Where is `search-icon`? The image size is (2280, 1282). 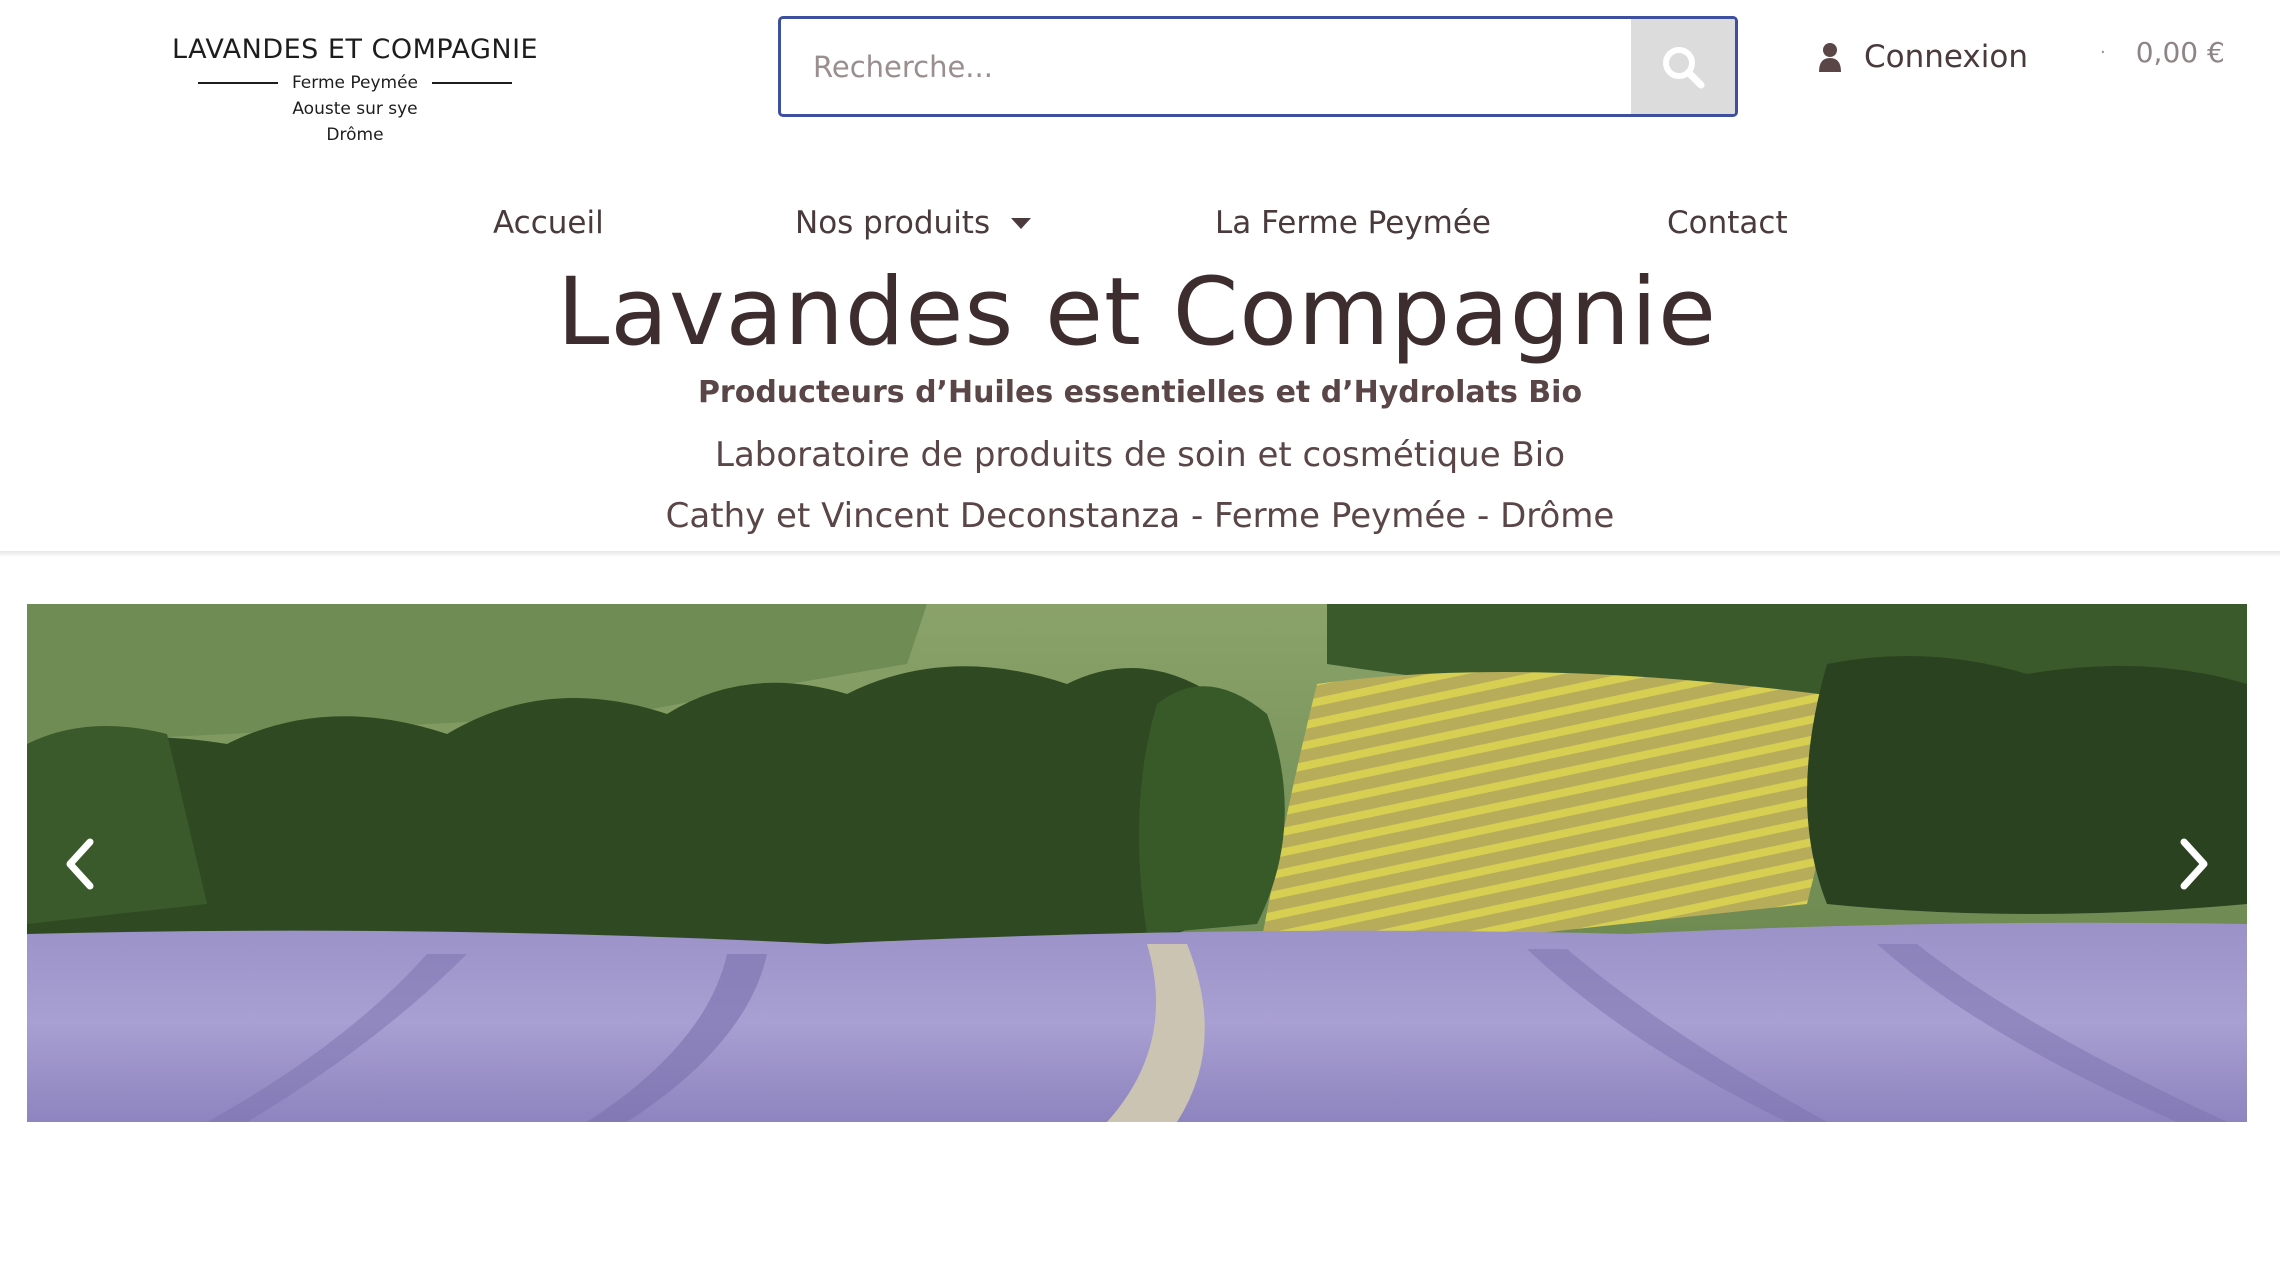
search-icon is located at coordinates (1684, 67).